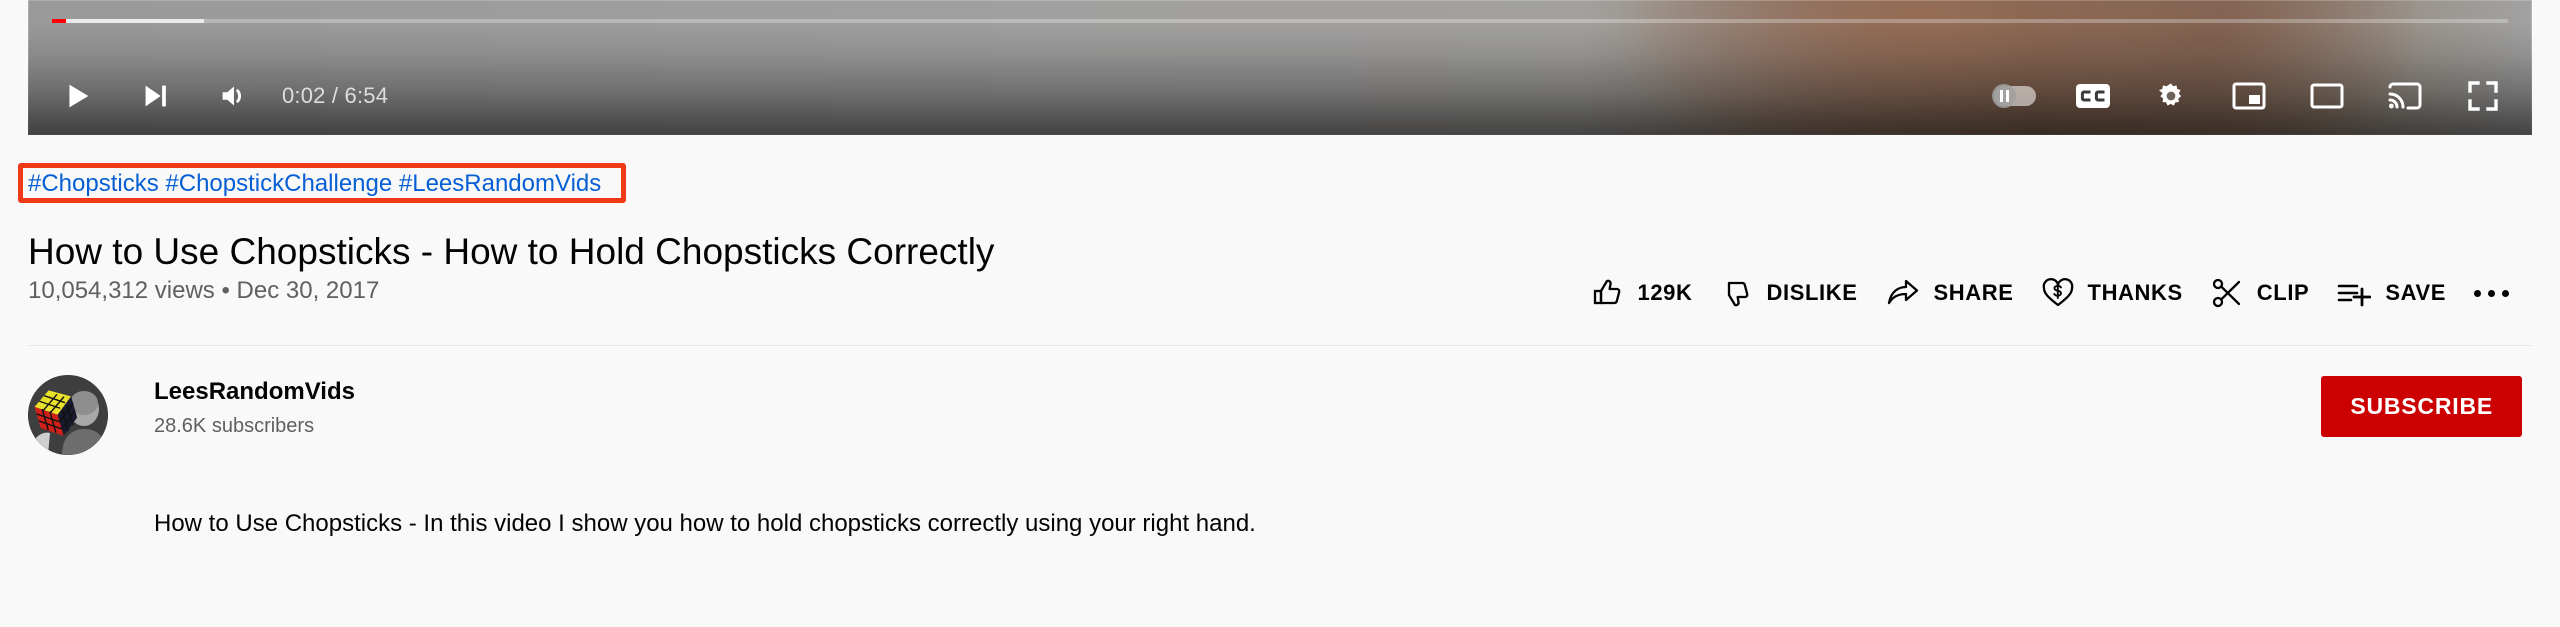  I want to click on play-button, so click(77, 96).